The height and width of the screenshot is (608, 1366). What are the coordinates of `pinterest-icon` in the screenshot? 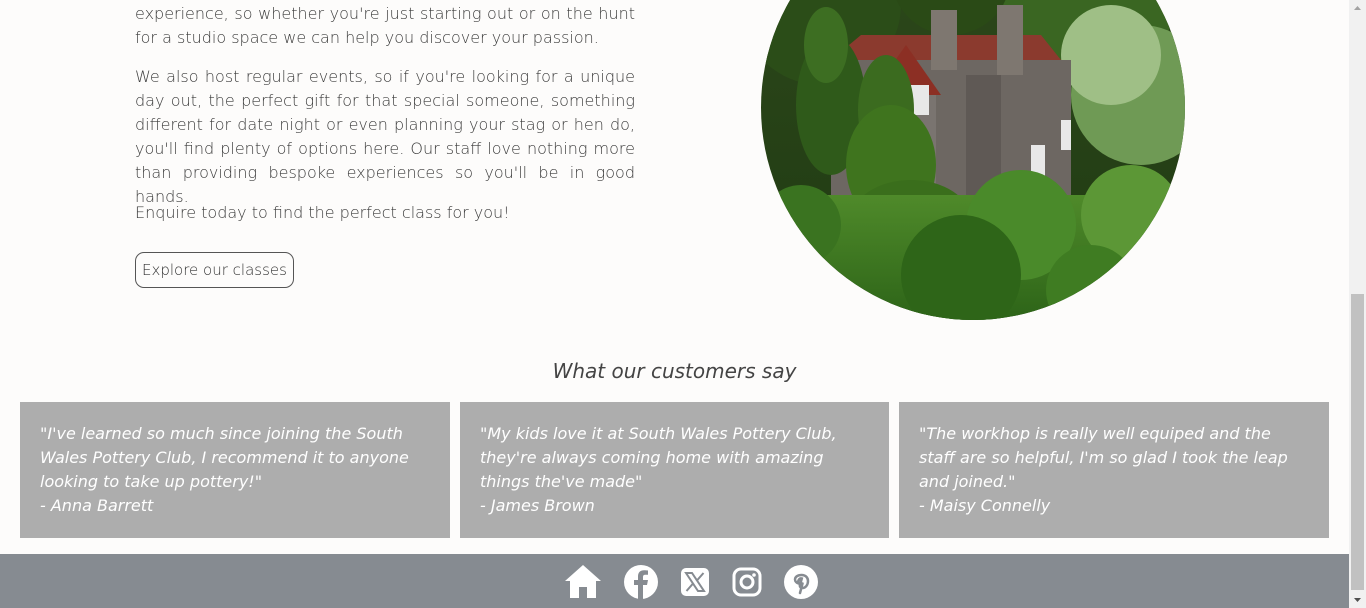 It's located at (801, 582).